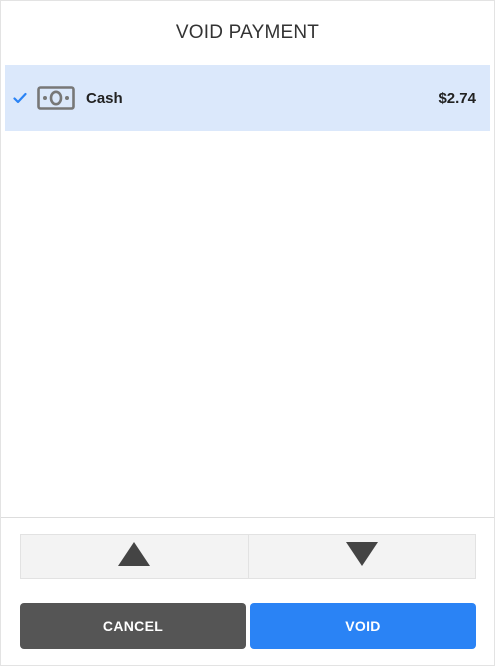 The height and width of the screenshot is (666, 495). What do you see at coordinates (248, 626) in the screenshot?
I see `action-bar: CANCEL VOID` at bounding box center [248, 626].